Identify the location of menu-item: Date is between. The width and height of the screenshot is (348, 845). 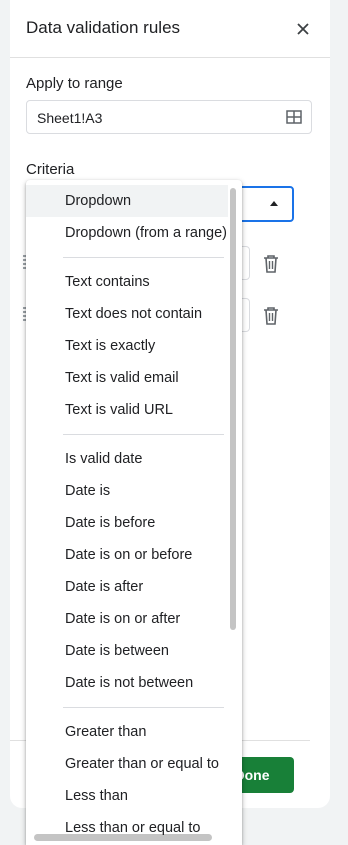
(127, 651).